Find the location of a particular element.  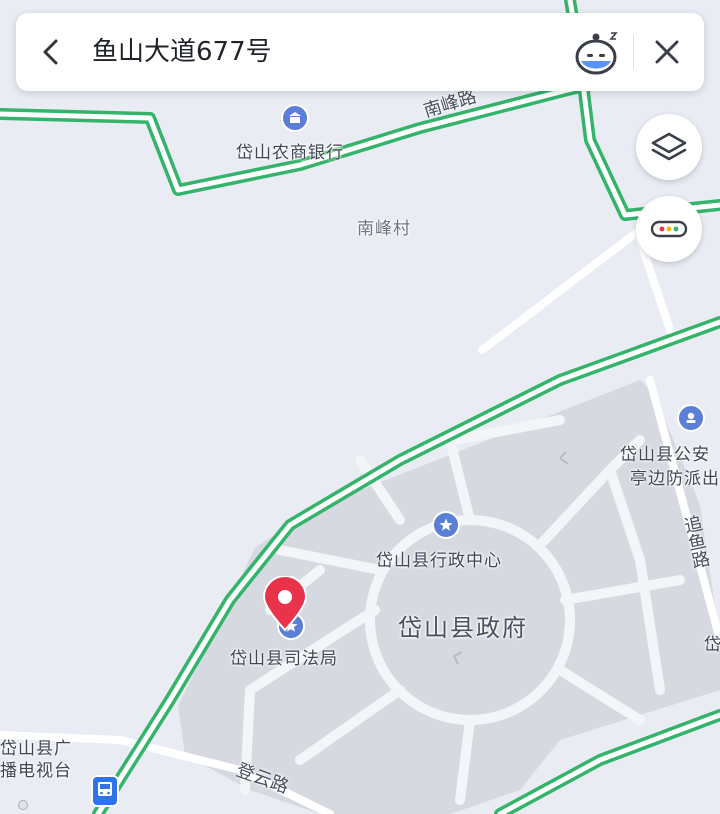

police-station-icon is located at coordinates (691, 418).